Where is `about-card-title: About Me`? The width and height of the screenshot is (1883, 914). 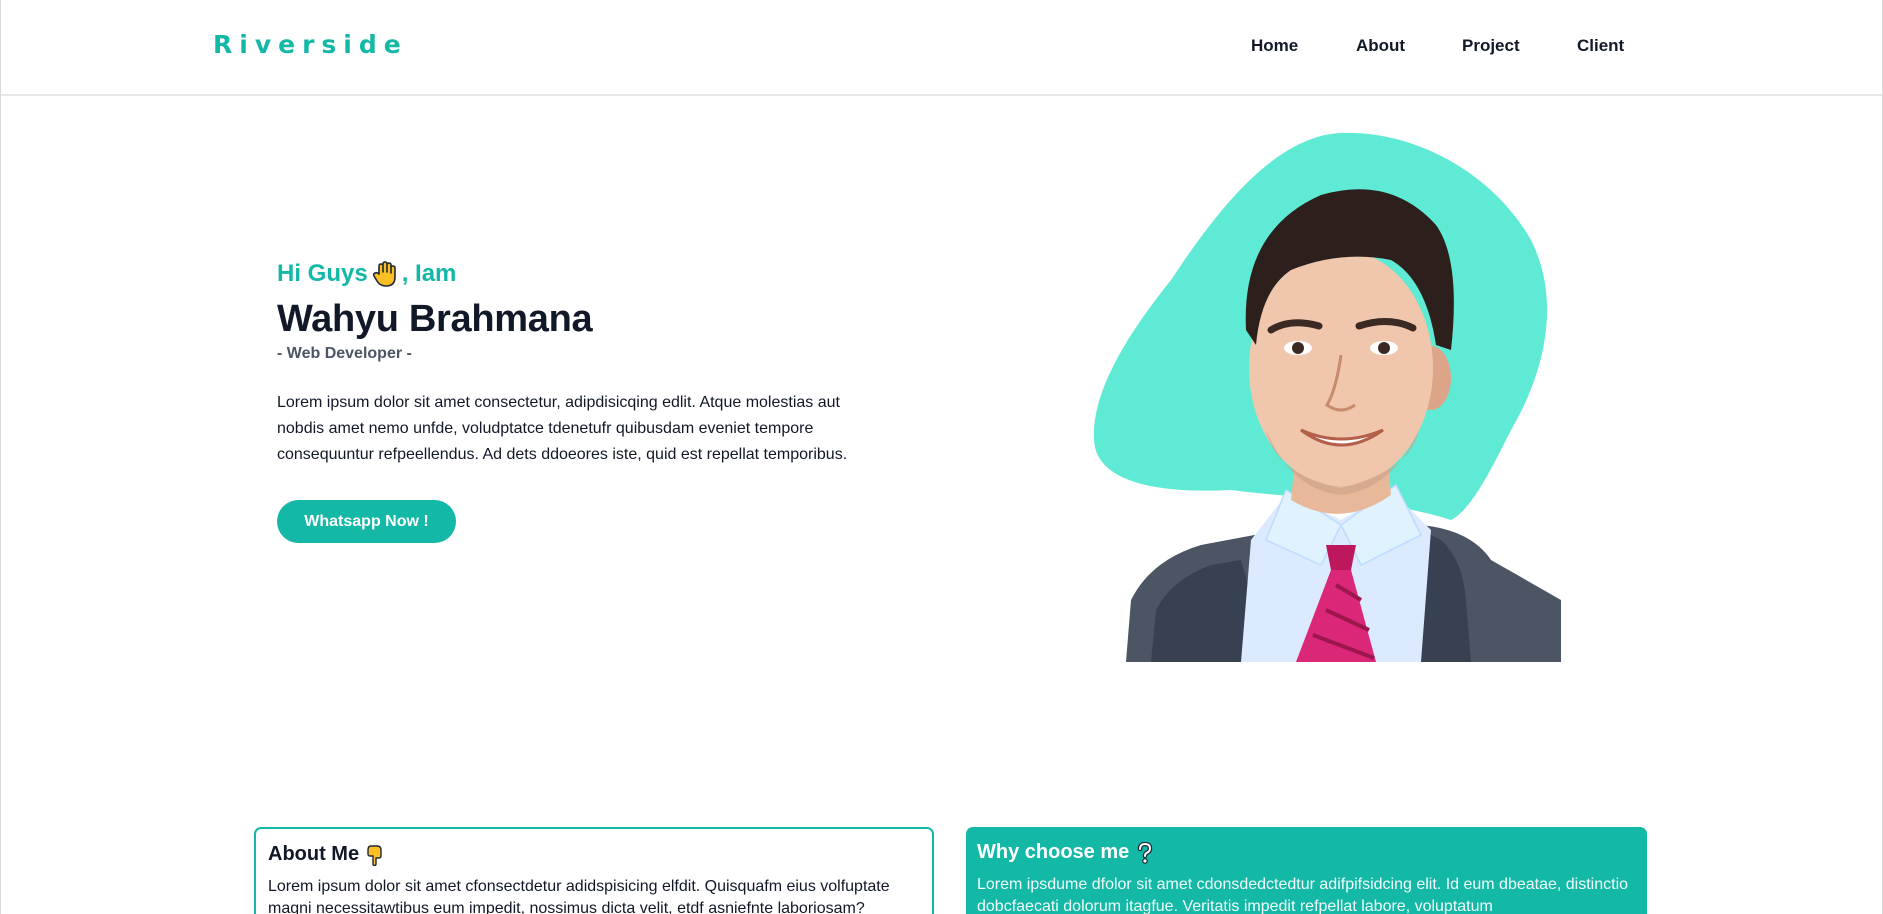
about-card-title: About Me is located at coordinates (594, 854).